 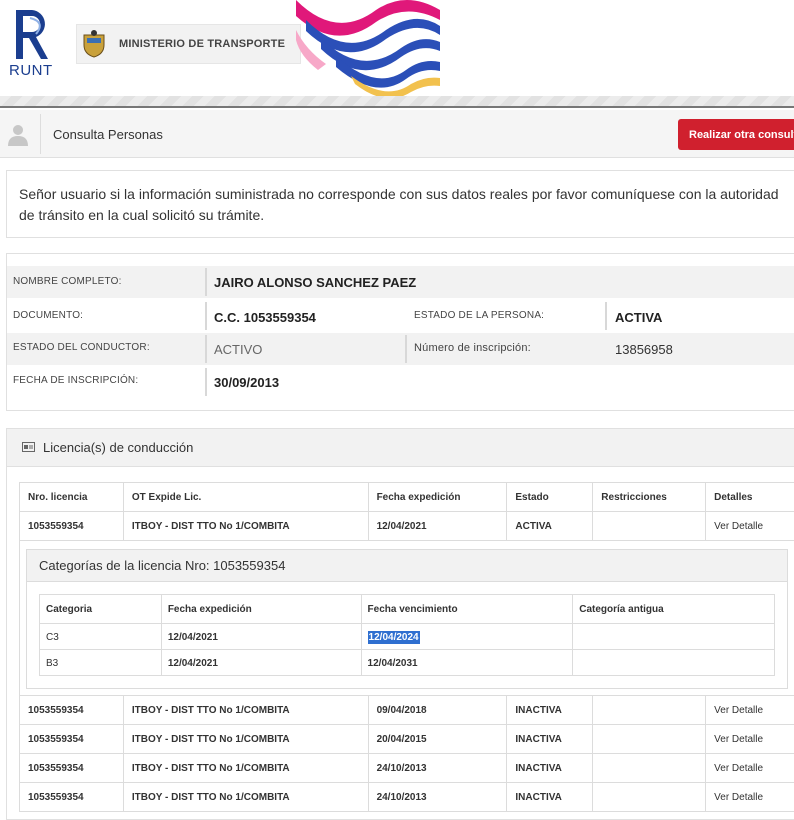 I want to click on id-card-icon, so click(x=28, y=447).